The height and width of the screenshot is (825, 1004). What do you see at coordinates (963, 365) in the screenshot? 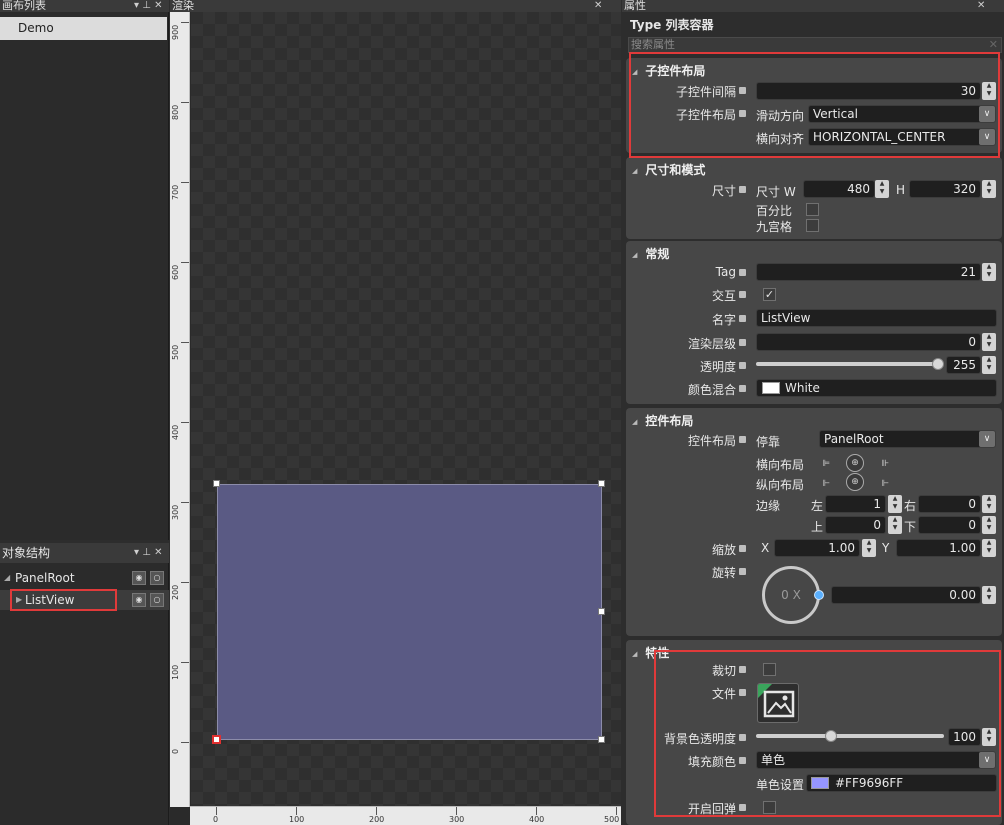
I see `opacity-input: 255` at bounding box center [963, 365].